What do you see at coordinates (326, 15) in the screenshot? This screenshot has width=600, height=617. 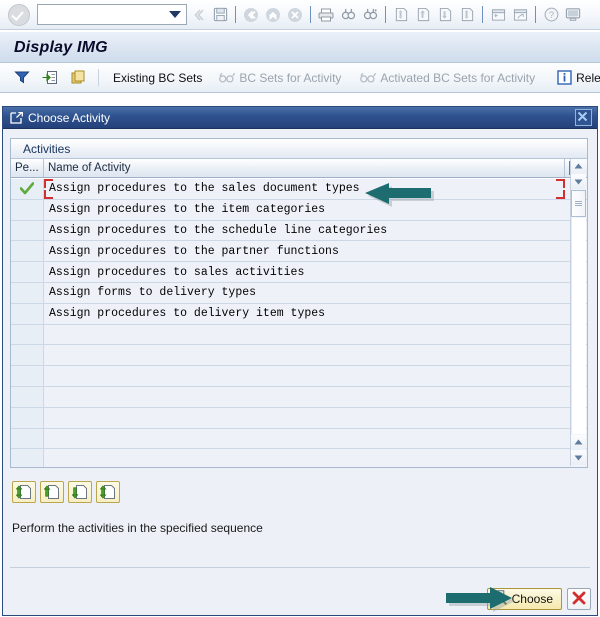 I see `print-icon` at bounding box center [326, 15].